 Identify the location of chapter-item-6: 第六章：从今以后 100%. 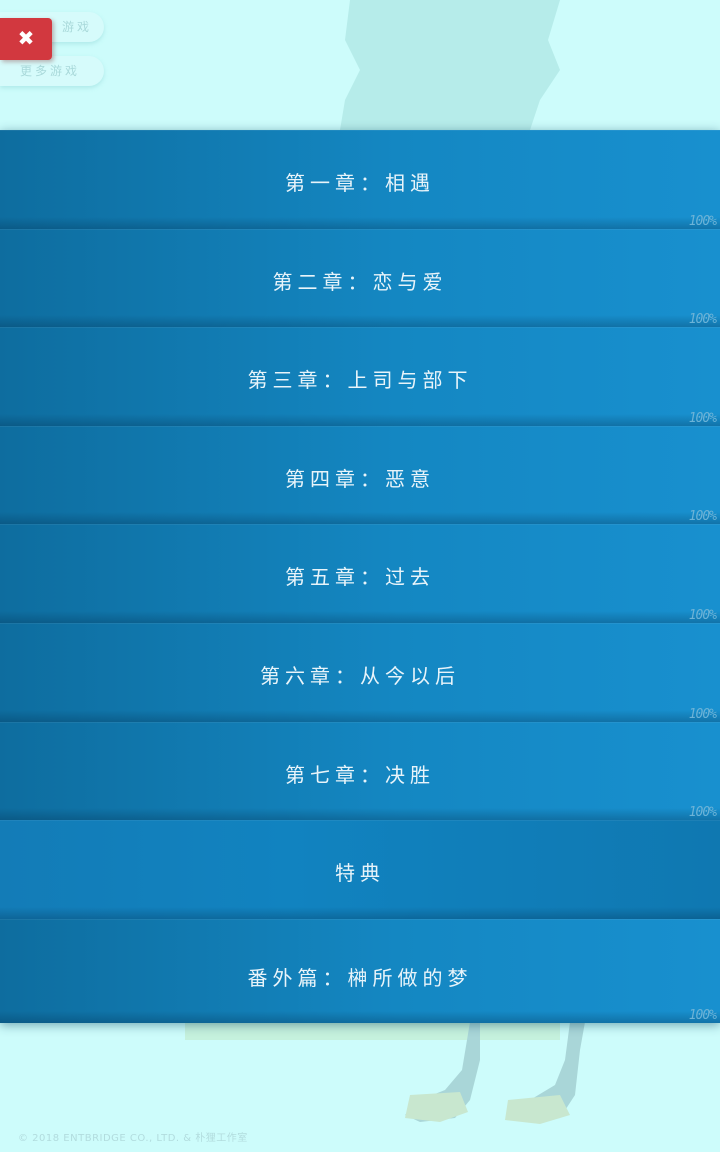
(360, 672).